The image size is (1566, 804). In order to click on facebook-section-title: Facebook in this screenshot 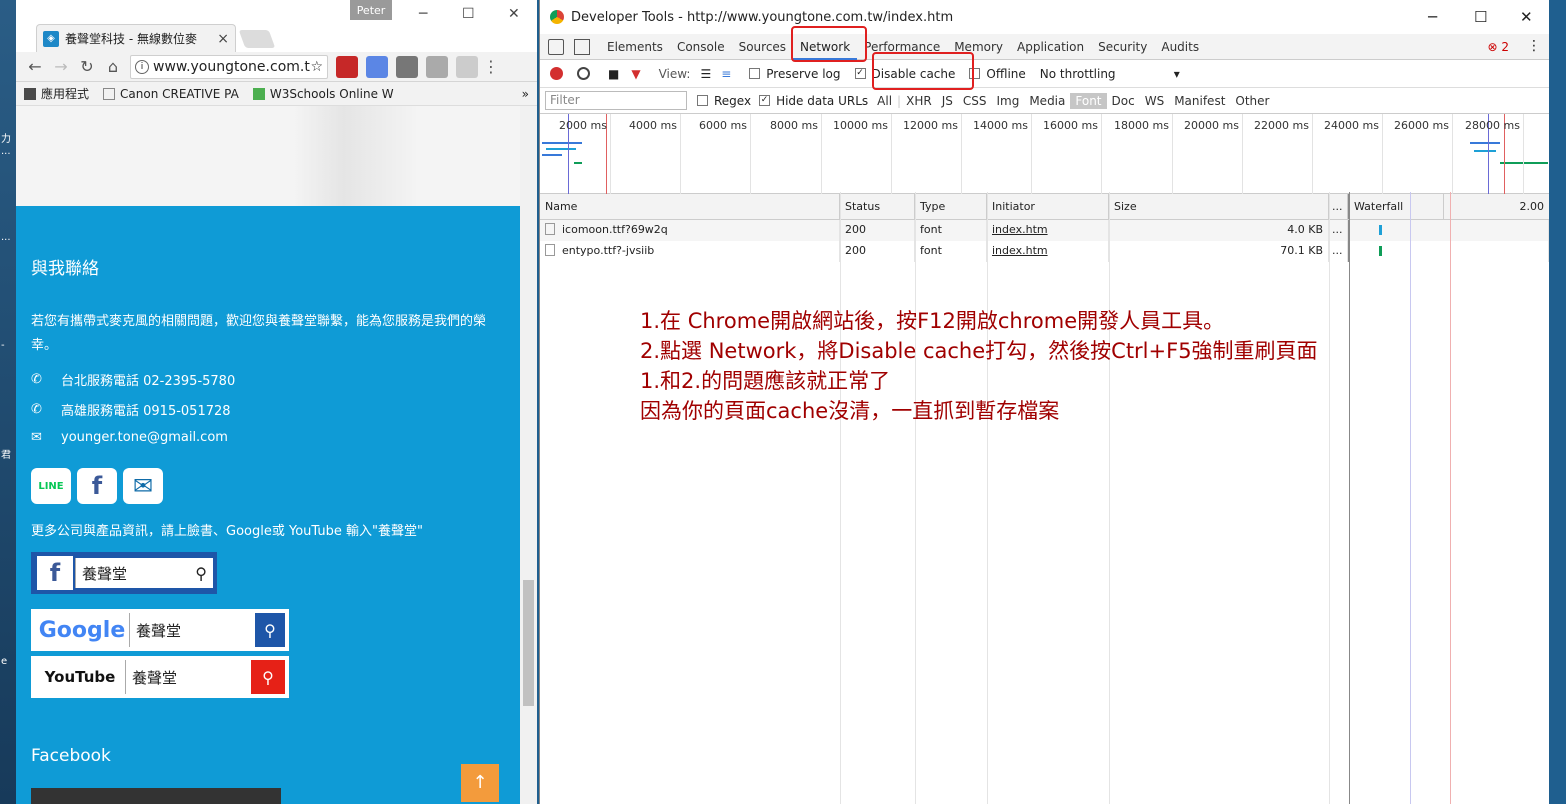, I will do `click(71, 756)`.